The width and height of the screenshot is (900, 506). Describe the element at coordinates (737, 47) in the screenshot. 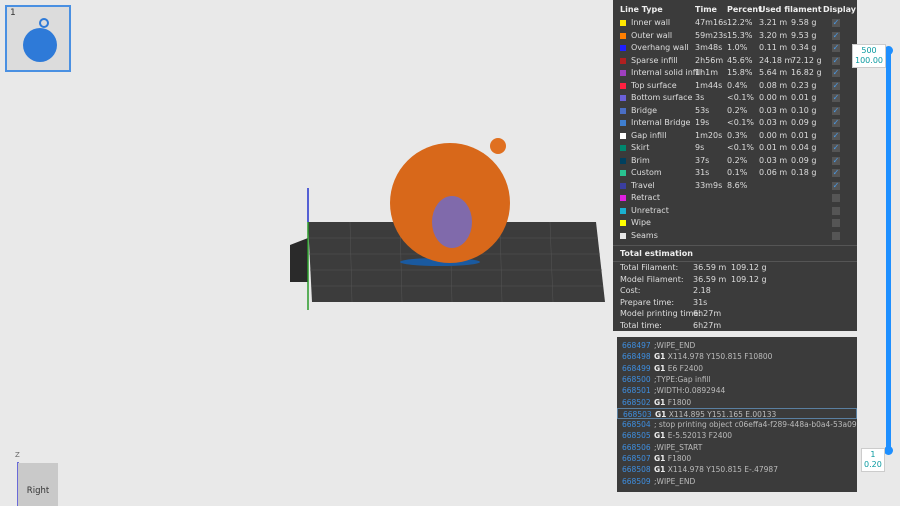

I see `line-percent: 1.0%` at that location.